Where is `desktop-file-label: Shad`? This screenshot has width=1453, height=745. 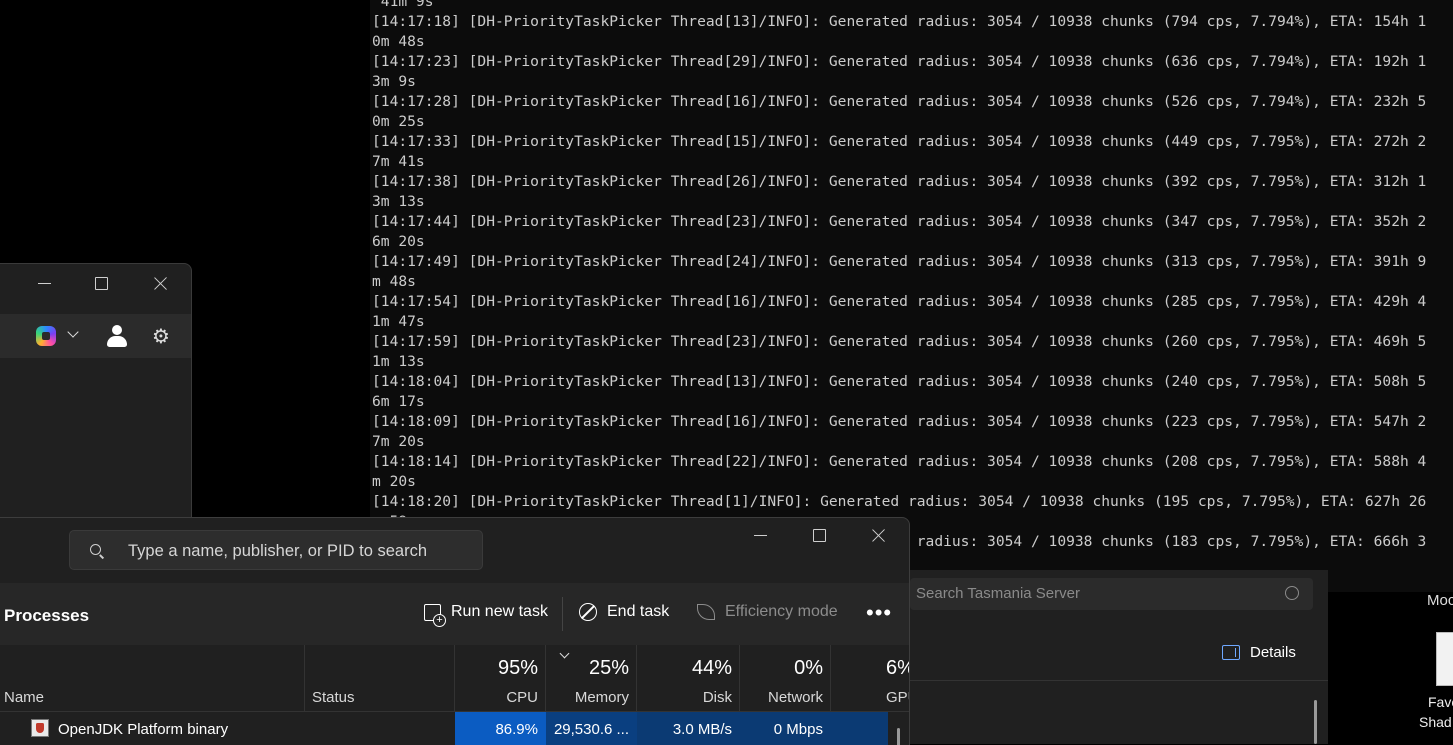
desktop-file-label: Shad is located at coordinates (1435, 722).